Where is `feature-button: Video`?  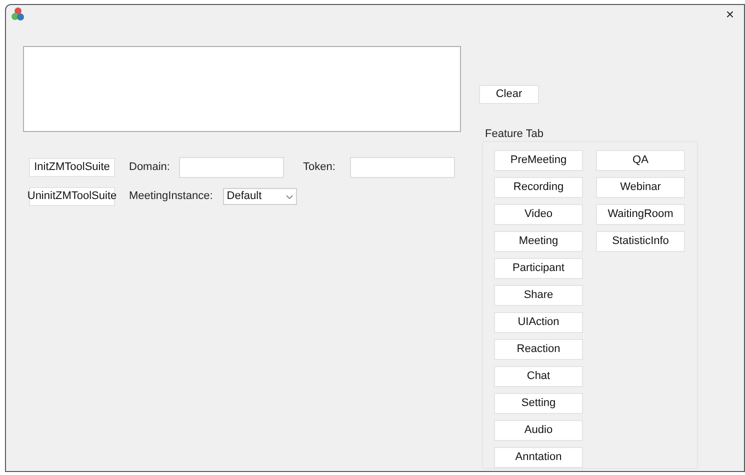
feature-button: Video is located at coordinates (538, 214).